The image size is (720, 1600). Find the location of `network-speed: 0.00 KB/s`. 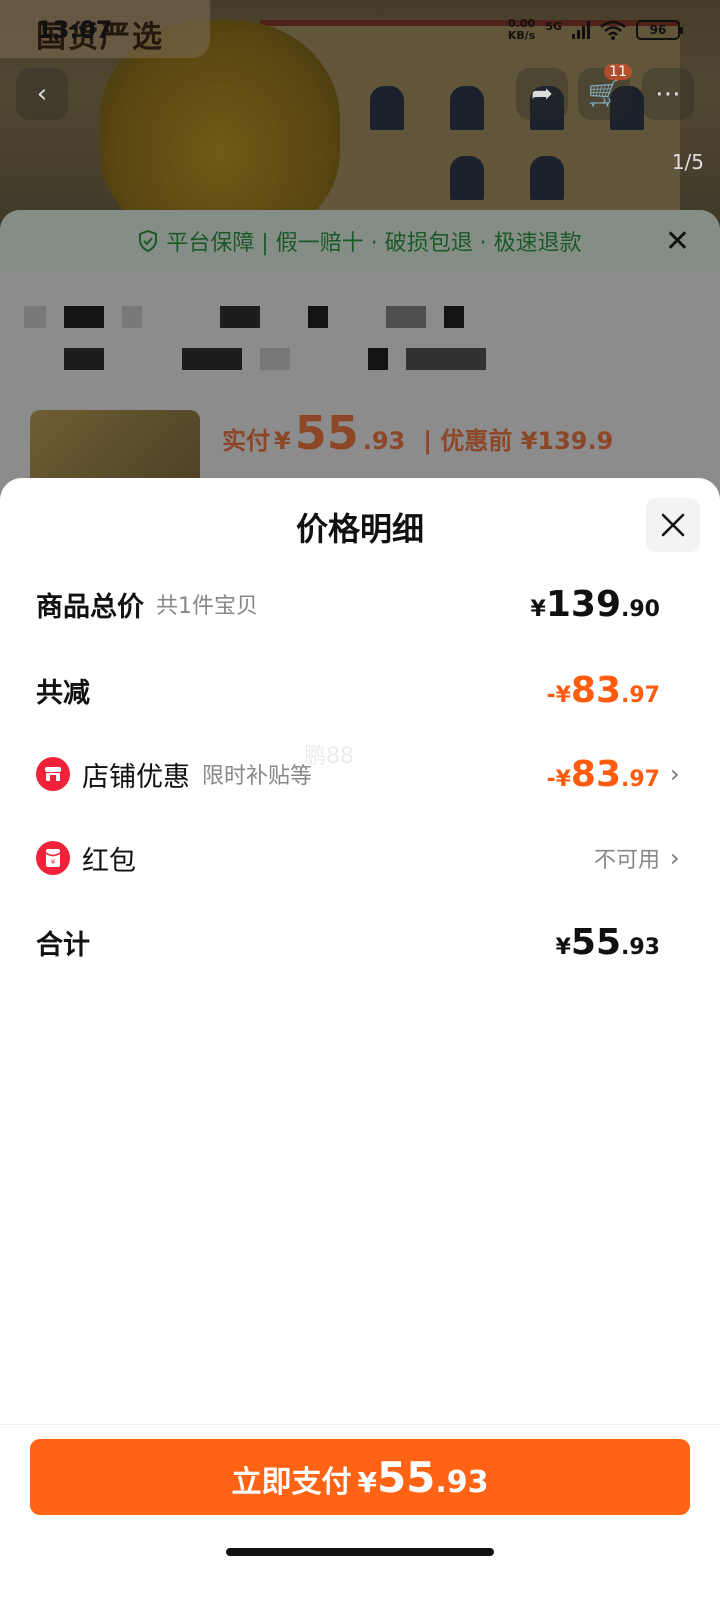

network-speed: 0.00 KB/s is located at coordinates (521, 30).